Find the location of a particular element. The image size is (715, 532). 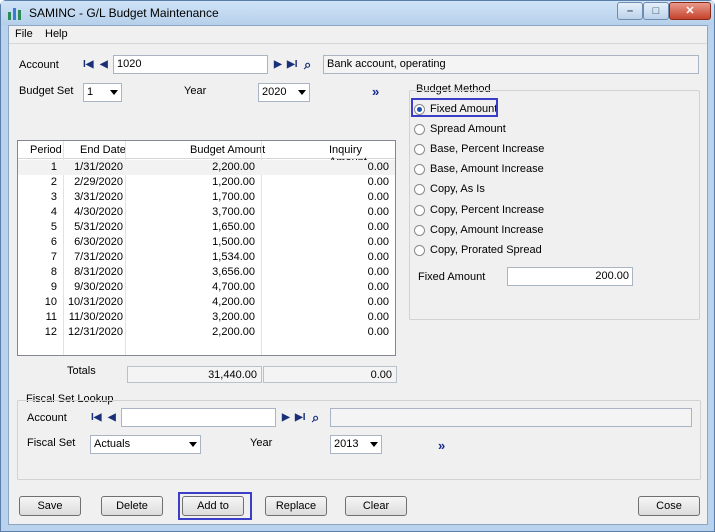

cell-period: 8 is located at coordinates (53, 272).